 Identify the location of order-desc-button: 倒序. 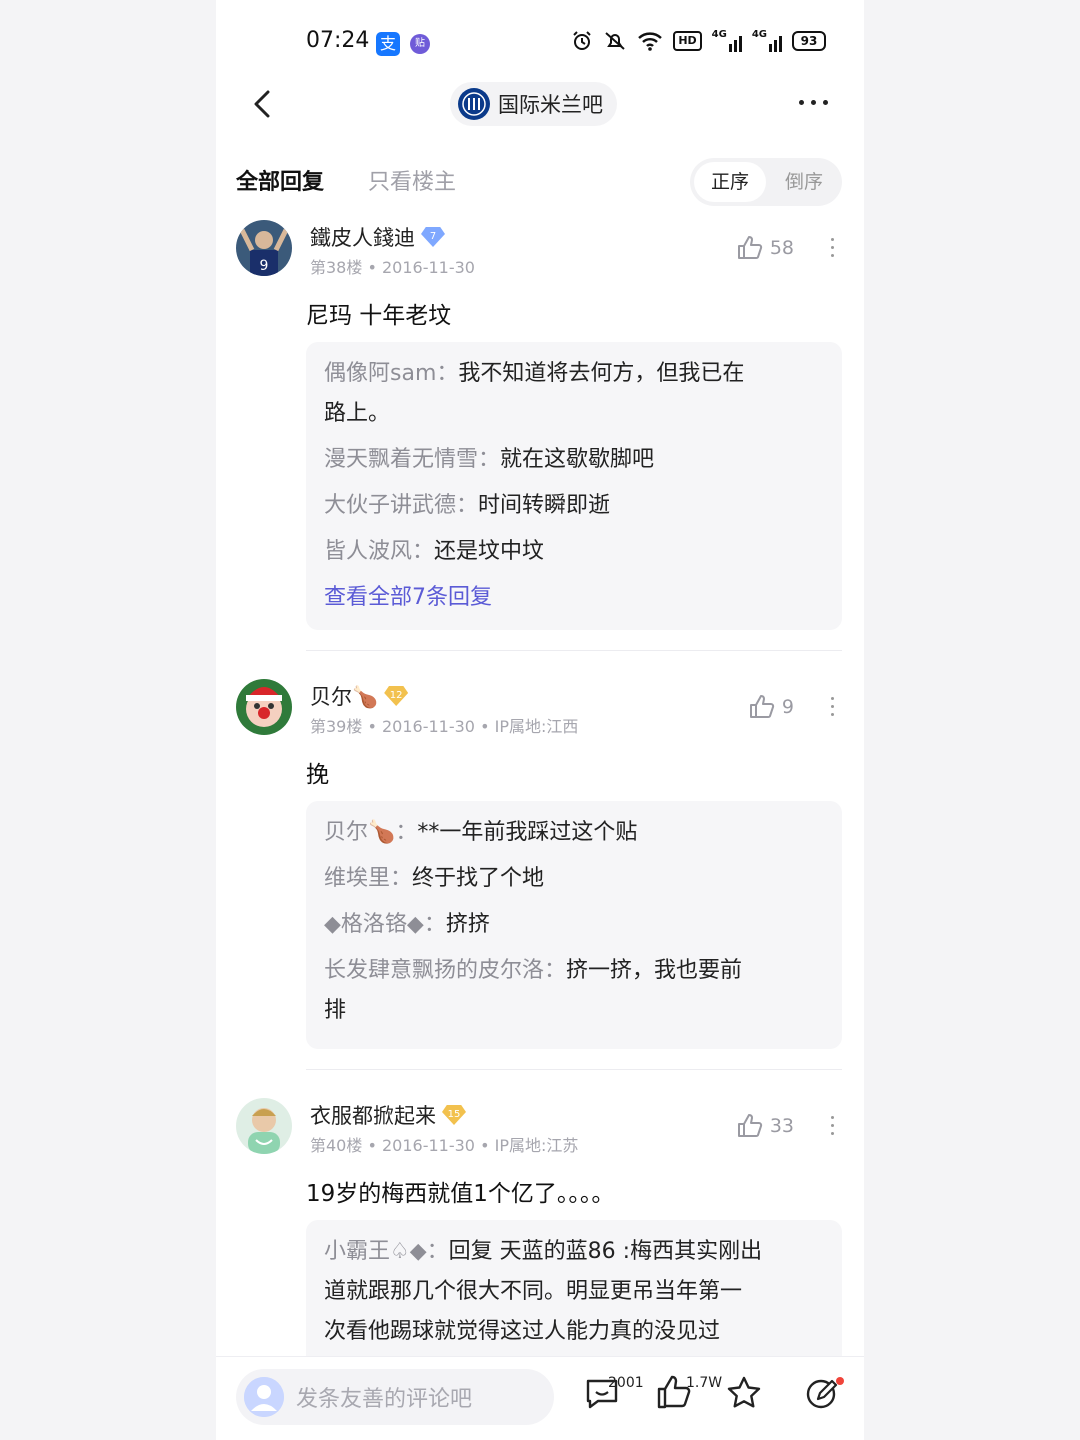
(804, 182).